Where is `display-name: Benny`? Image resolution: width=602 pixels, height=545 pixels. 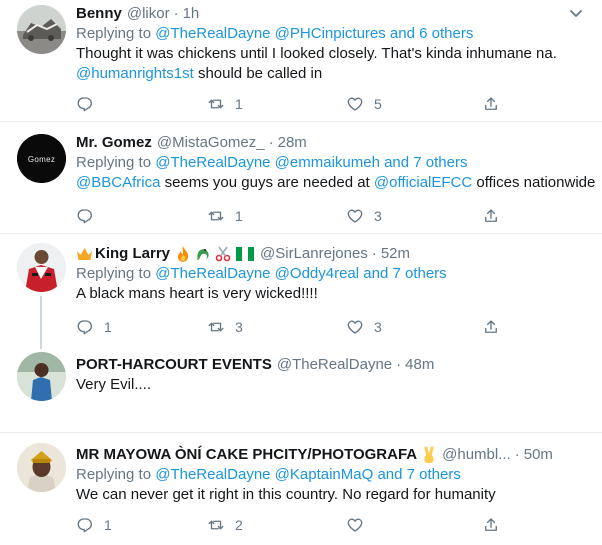
display-name: Benny is located at coordinates (99, 14).